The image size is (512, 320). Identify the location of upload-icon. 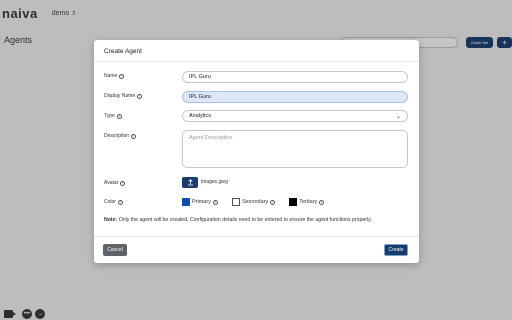
(190, 182).